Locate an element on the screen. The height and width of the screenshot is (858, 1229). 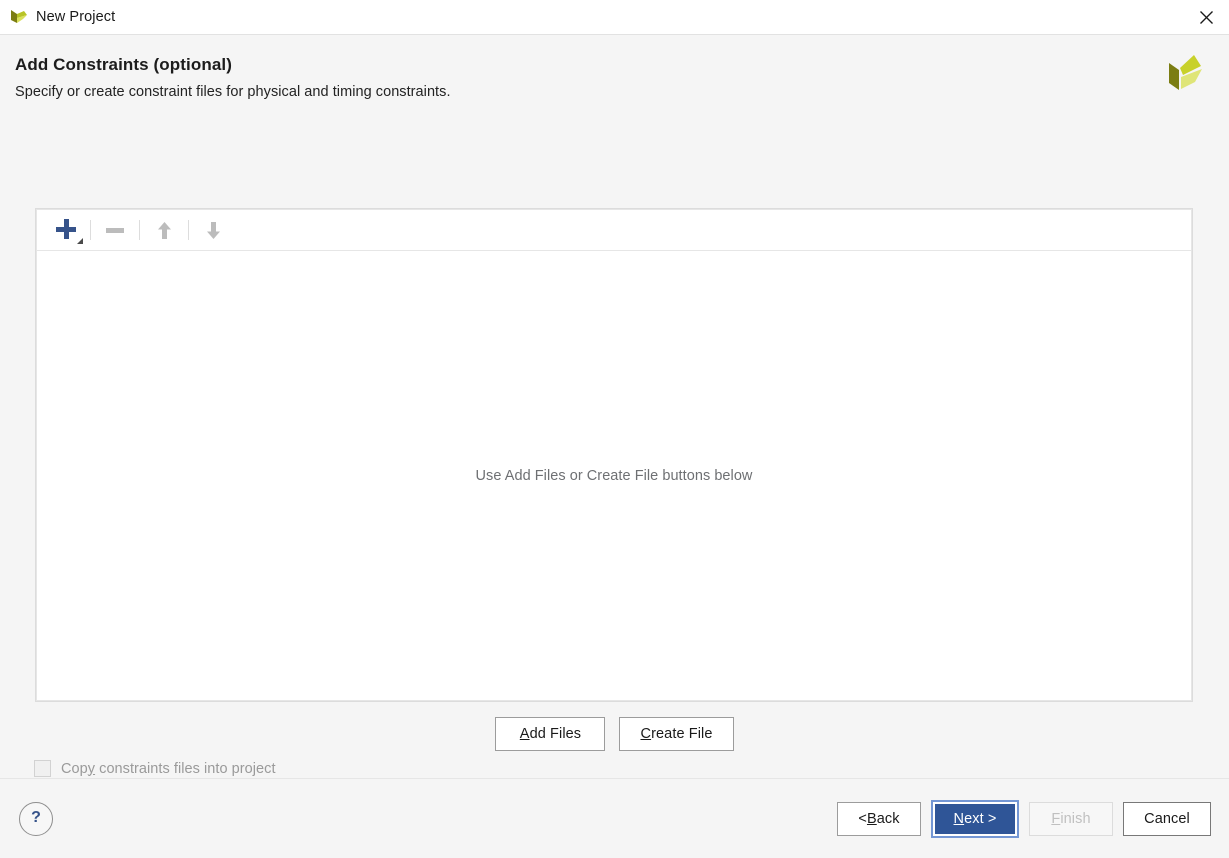
help-button: ? is located at coordinates (36, 818).